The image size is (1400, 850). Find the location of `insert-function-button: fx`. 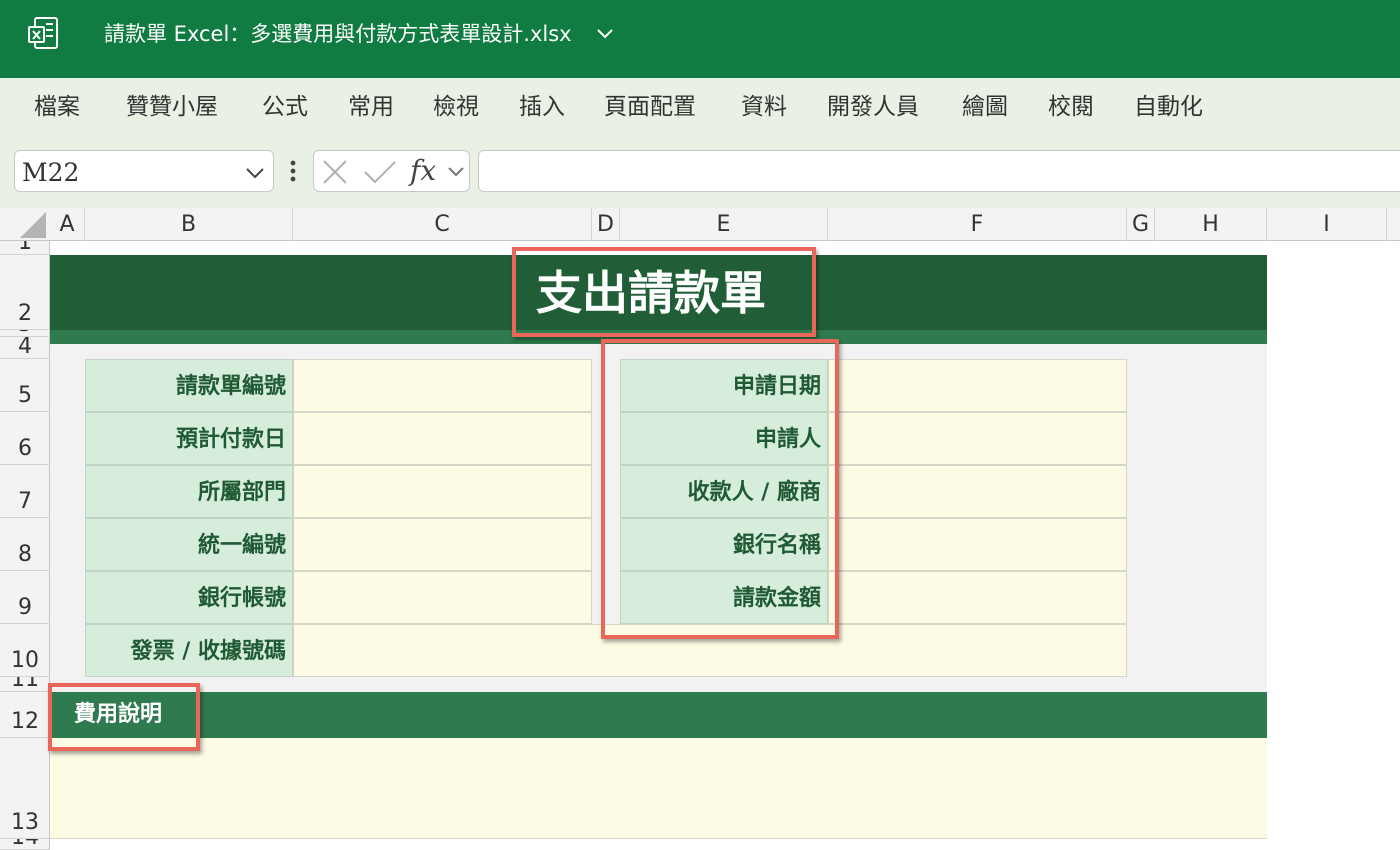

insert-function-button: fx is located at coordinates (428, 171).